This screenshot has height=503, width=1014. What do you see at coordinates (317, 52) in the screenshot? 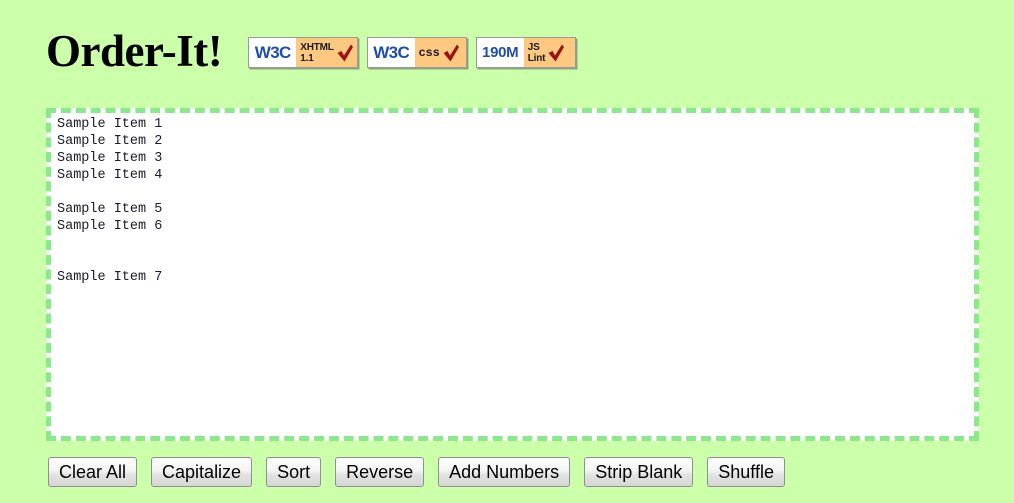
I see `xhtml-badge-right-label: XHTML 1.1` at bounding box center [317, 52].